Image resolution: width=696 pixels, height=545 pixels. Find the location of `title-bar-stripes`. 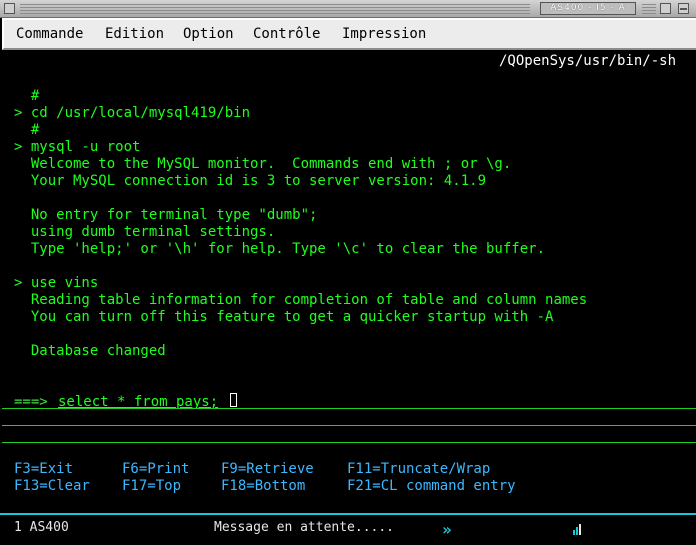

title-bar-stripes is located at coordinates (275, 9).